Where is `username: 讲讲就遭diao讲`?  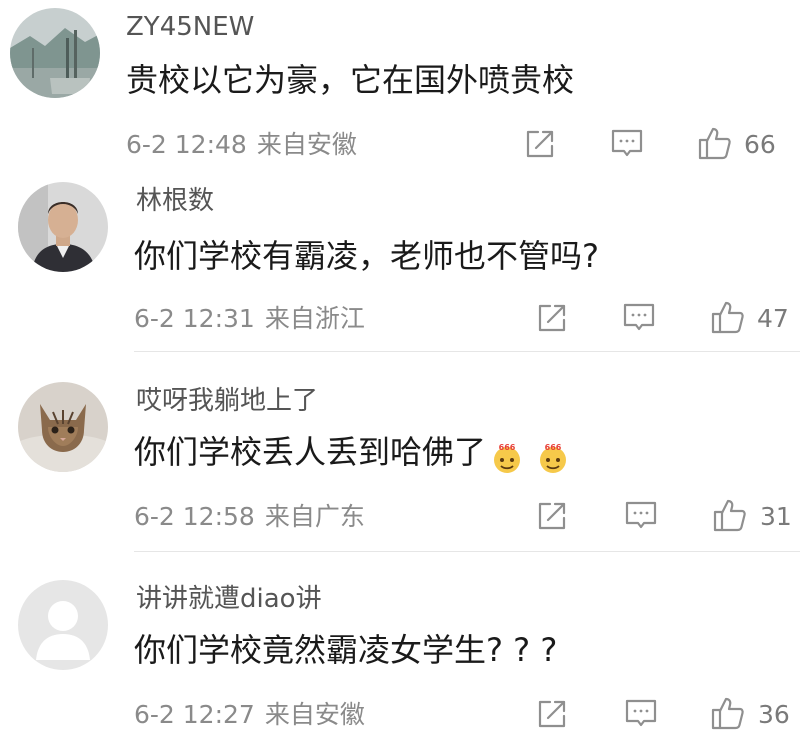
username: 讲讲就遭diao讲 is located at coordinates (229, 599).